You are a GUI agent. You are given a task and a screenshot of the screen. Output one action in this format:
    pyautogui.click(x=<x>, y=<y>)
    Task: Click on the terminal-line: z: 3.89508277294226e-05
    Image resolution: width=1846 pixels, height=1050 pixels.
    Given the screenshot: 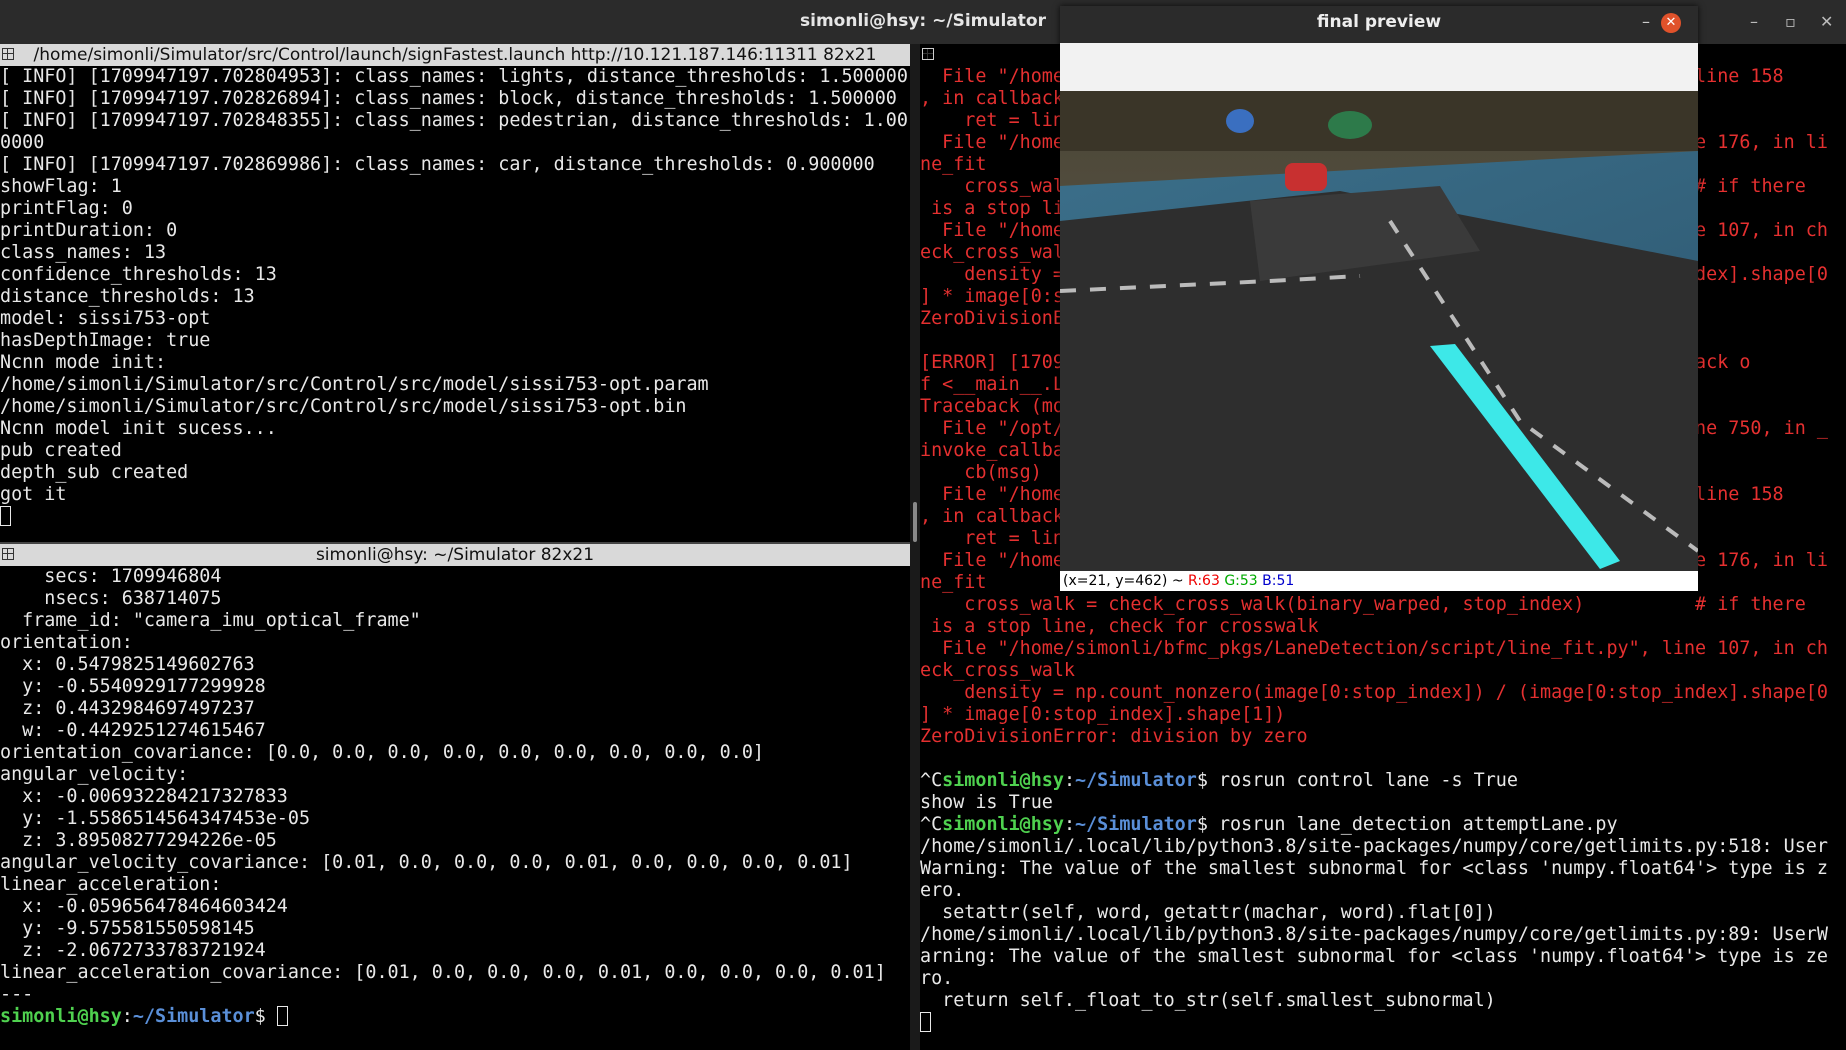 What is the action you would take?
    pyautogui.click(x=138, y=840)
    